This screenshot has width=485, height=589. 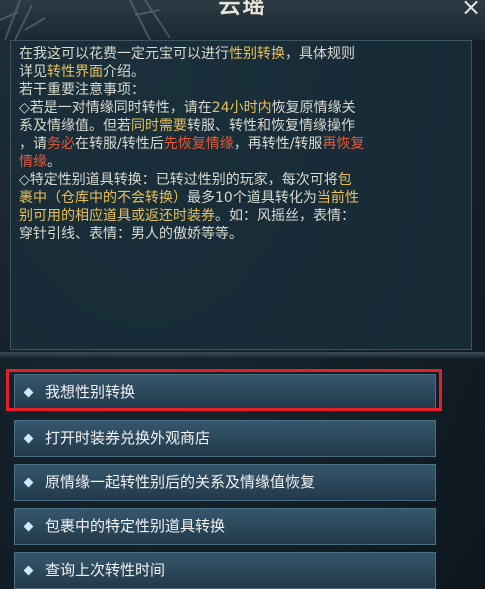 I want to click on option-label: 包裹中的特定性别道具转换, so click(x=135, y=526).